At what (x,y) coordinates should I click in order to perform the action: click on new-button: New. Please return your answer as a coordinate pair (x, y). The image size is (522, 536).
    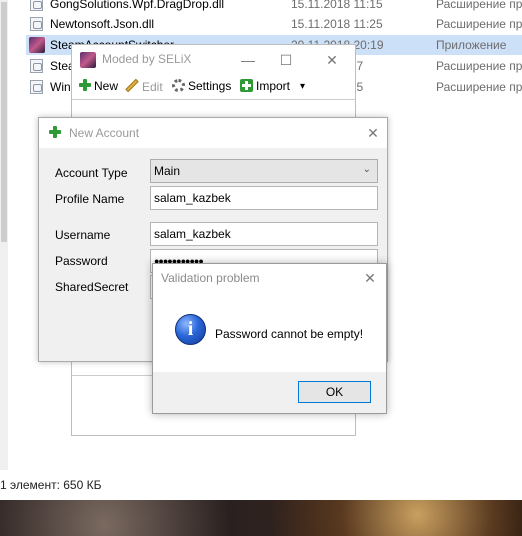
    Looking at the image, I should click on (98, 86).